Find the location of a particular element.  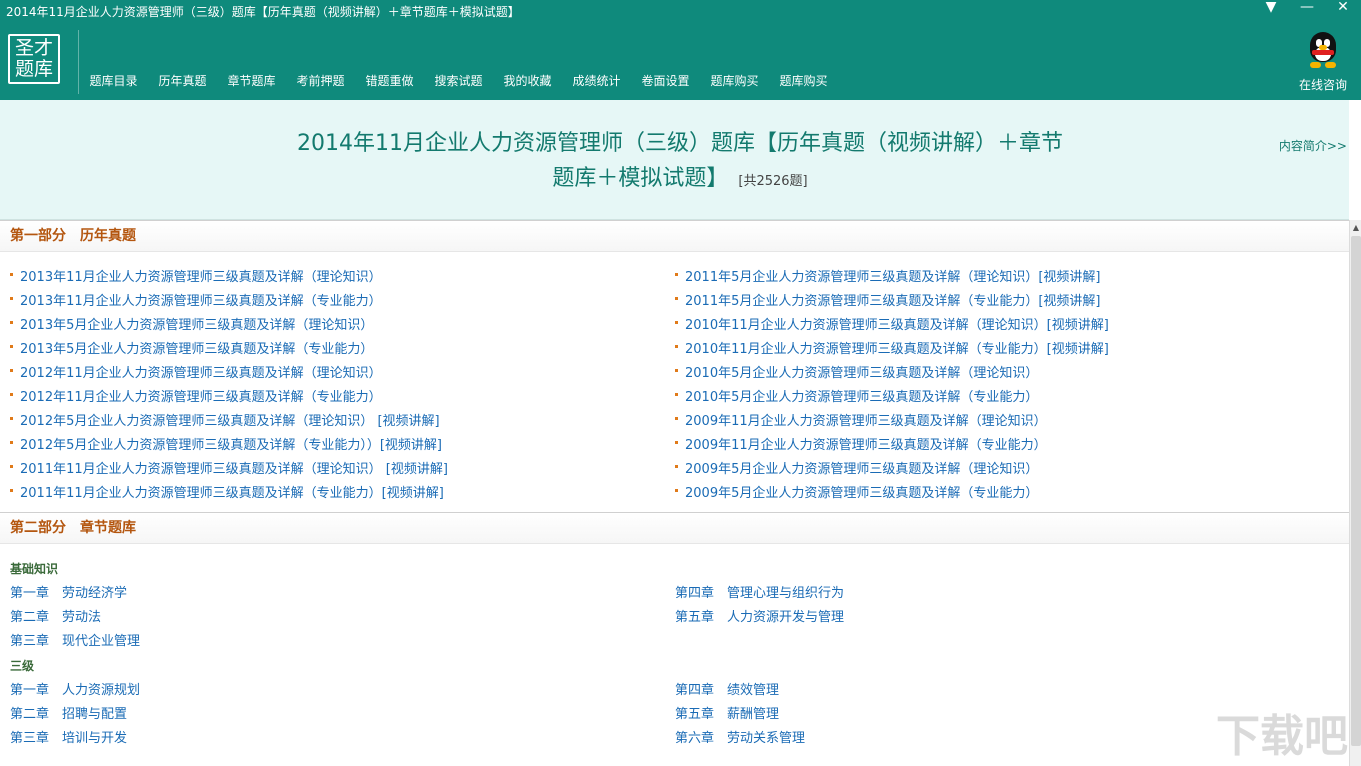

nav-item-favorites: 我的收藏 is located at coordinates (527, 80).